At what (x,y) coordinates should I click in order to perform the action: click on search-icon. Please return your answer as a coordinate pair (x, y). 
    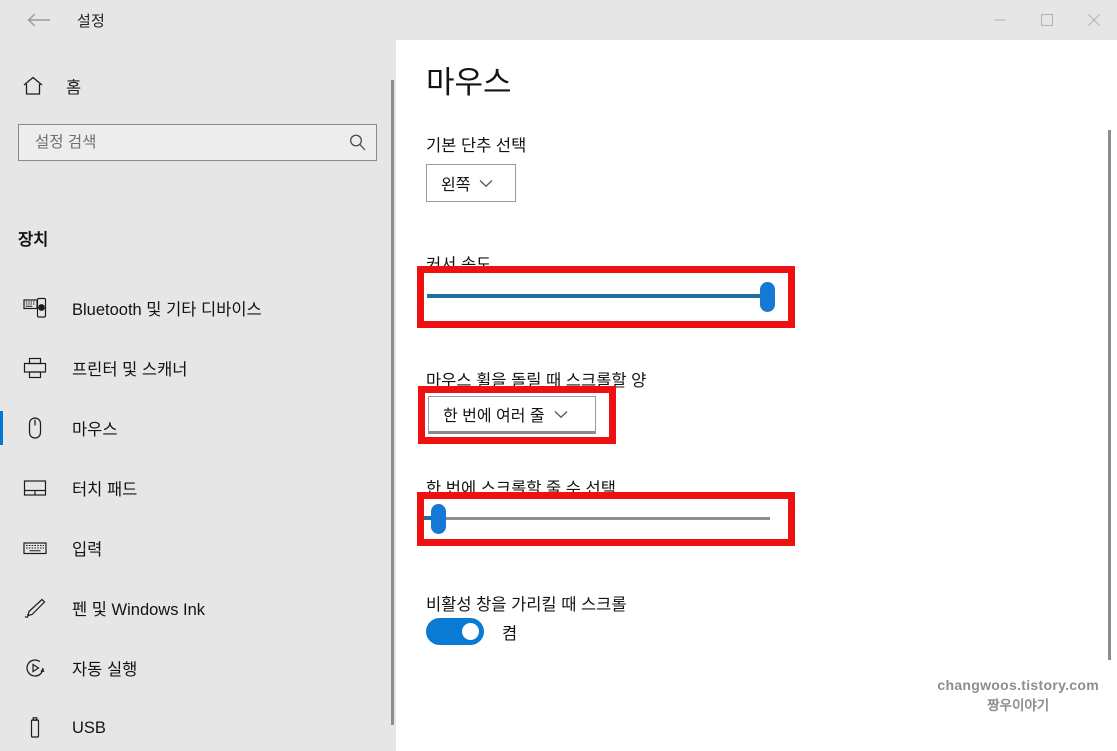
    Looking at the image, I should click on (357, 142).